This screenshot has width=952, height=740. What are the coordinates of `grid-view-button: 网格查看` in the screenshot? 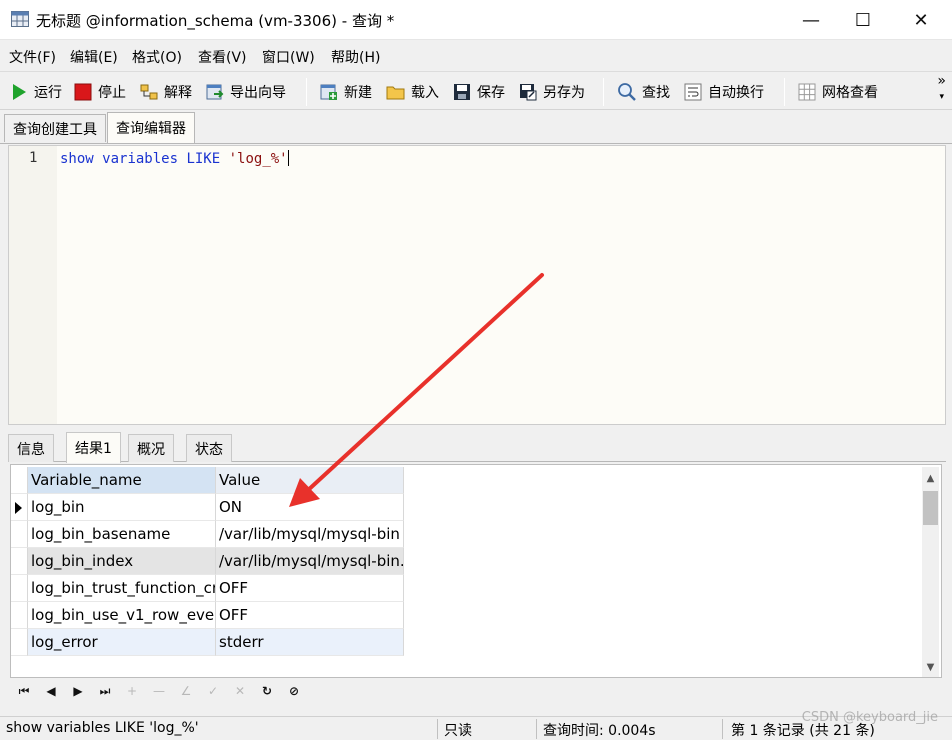 It's located at (837, 92).